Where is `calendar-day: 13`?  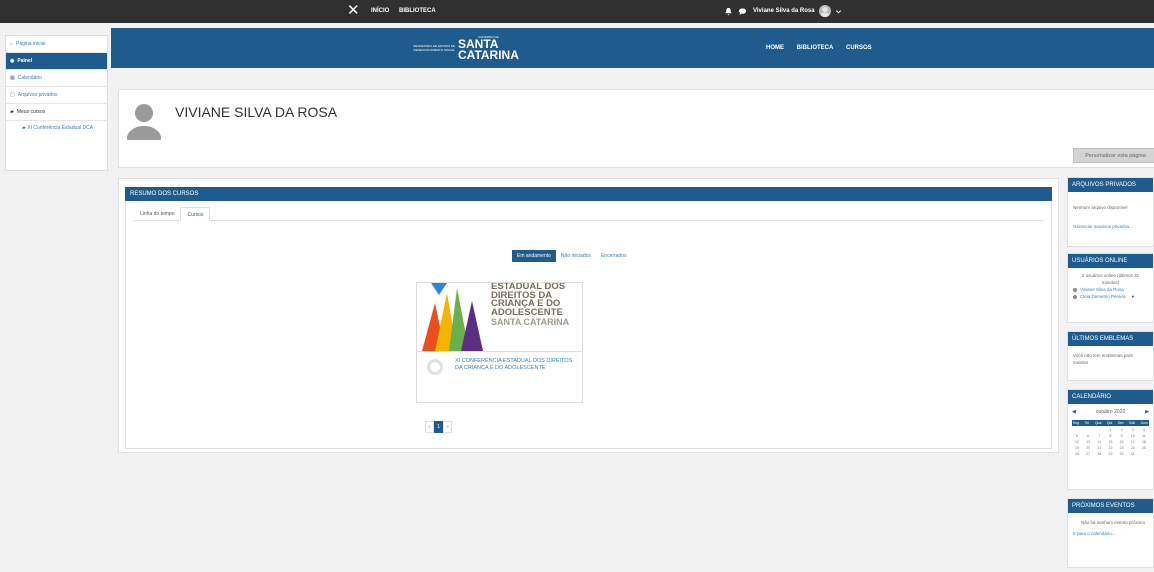 calendar-day: 13 is located at coordinates (1088, 442).